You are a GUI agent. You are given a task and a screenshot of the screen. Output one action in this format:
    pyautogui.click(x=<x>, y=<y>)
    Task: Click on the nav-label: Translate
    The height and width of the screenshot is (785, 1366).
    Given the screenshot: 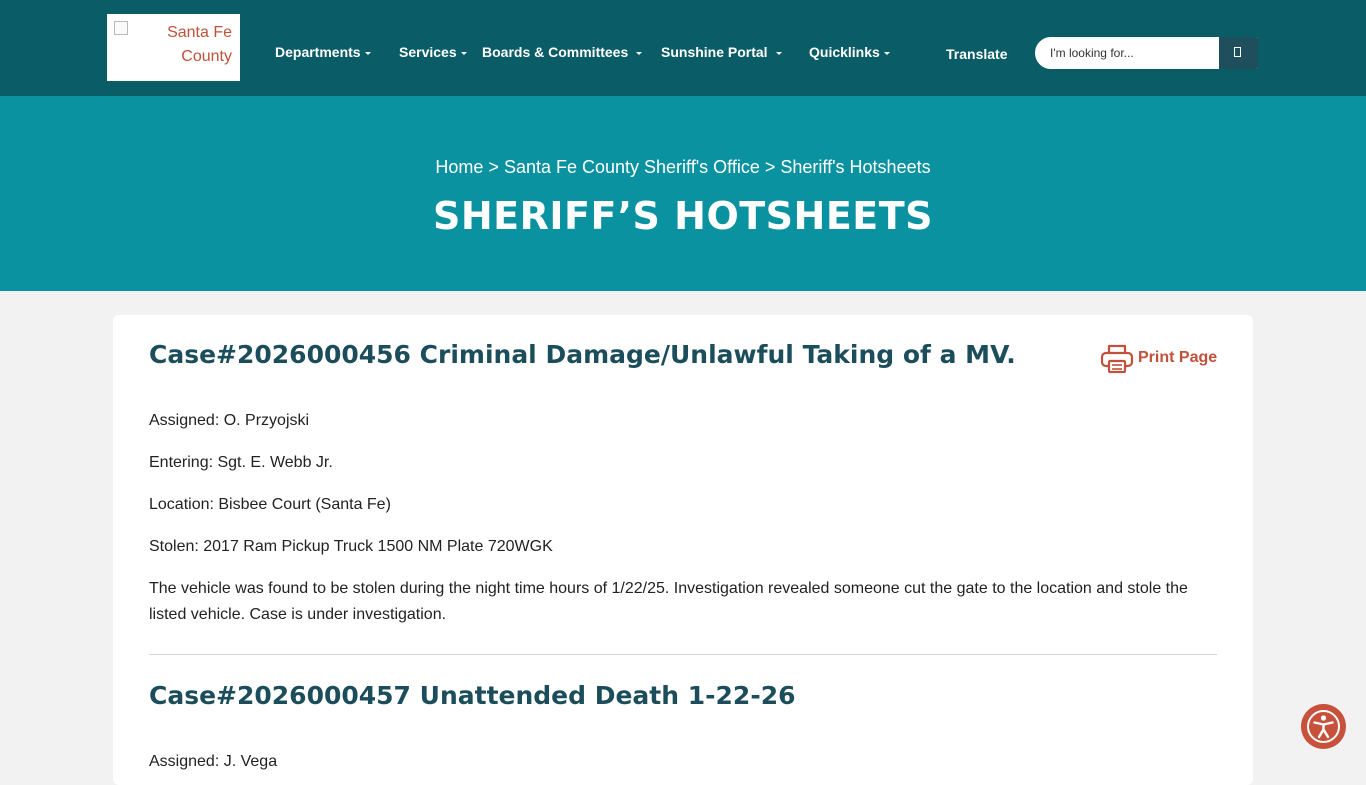 What is the action you would take?
    pyautogui.click(x=977, y=54)
    